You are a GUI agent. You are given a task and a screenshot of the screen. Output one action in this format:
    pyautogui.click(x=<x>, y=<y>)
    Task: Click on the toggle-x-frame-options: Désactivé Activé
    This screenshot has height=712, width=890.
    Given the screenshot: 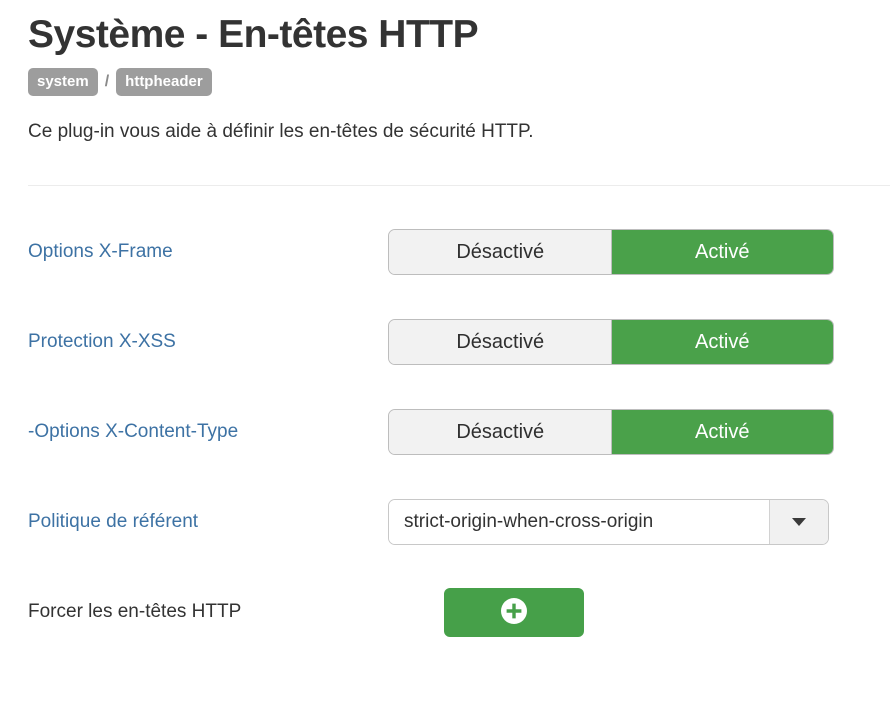 What is the action you would take?
    pyautogui.click(x=611, y=252)
    